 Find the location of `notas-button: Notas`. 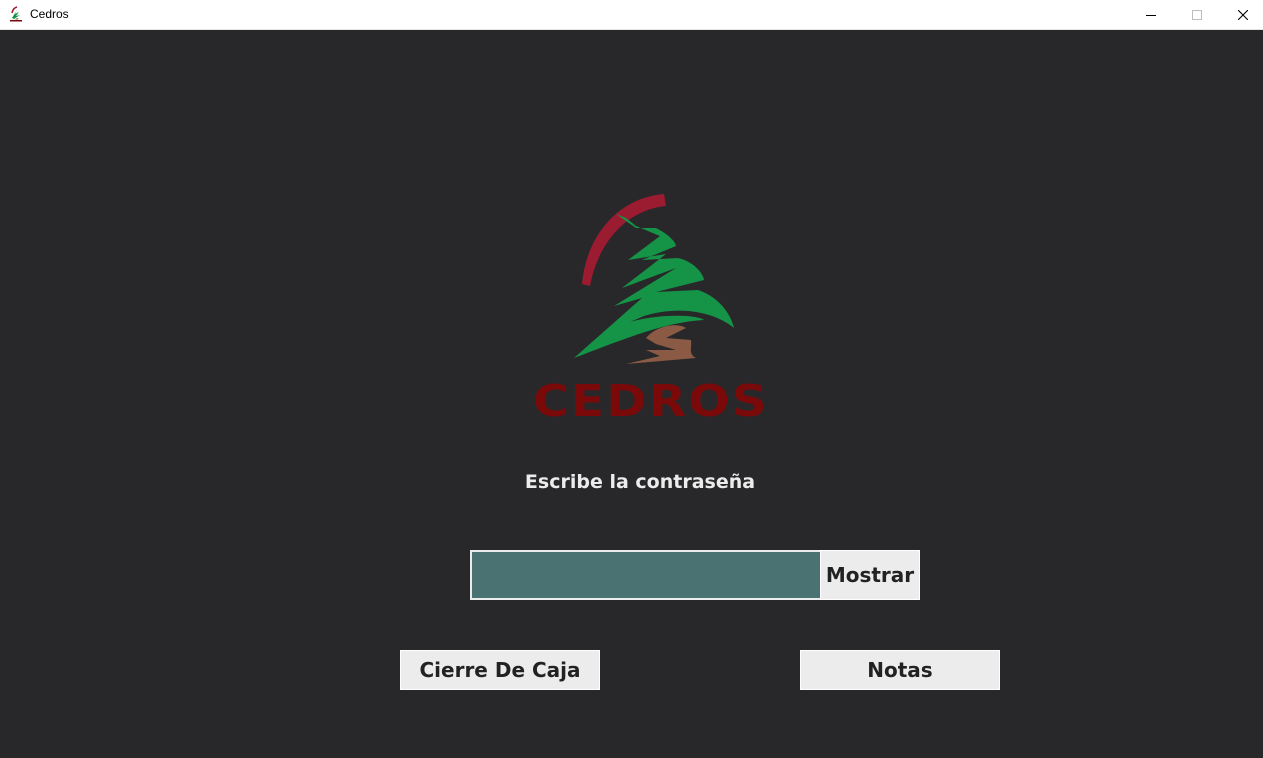

notas-button: Notas is located at coordinates (900, 670).